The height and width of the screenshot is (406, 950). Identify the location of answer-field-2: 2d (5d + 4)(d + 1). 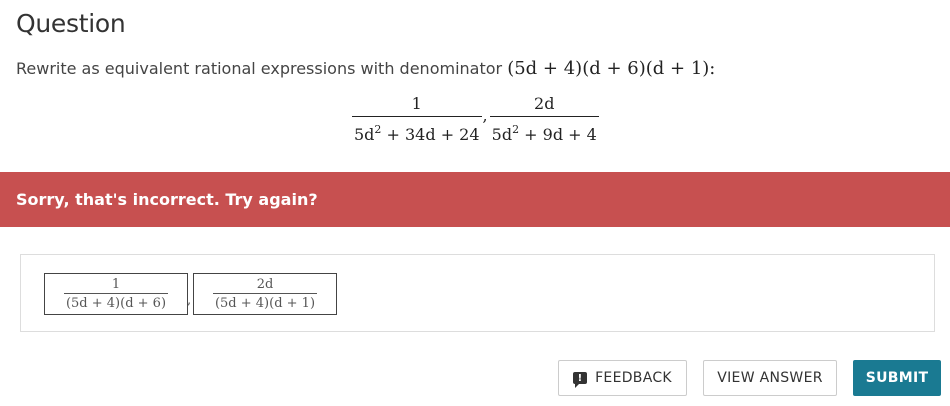
(265, 294).